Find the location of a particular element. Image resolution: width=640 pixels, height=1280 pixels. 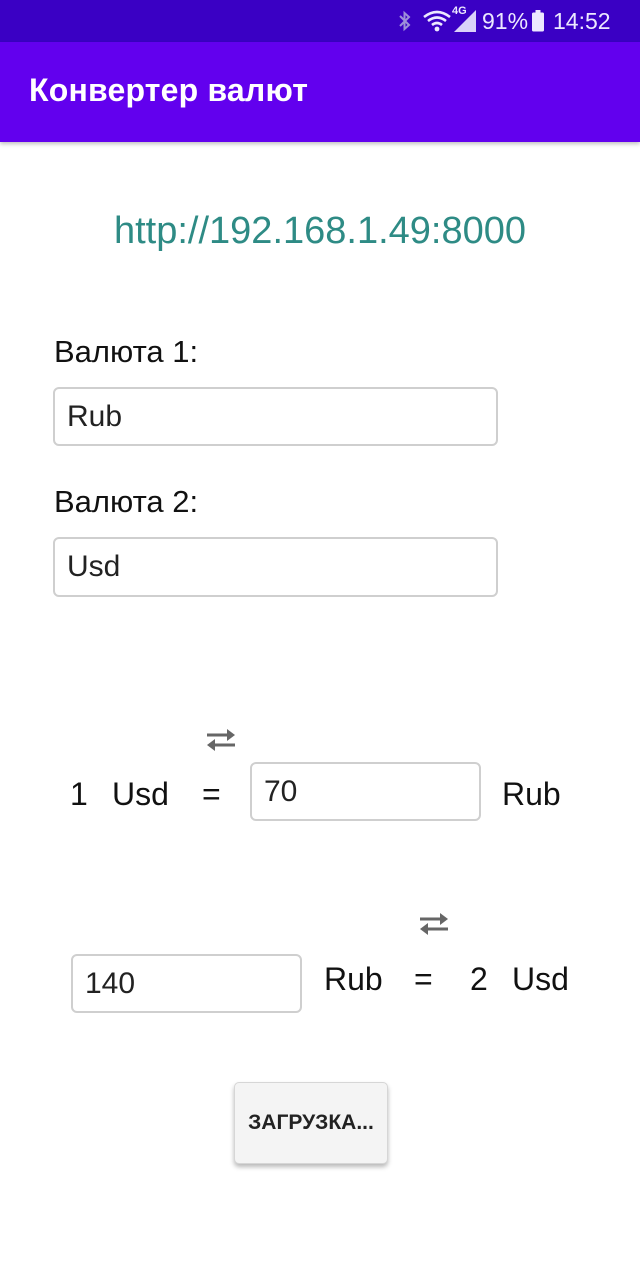

bluetooth-icon is located at coordinates (405, 21).